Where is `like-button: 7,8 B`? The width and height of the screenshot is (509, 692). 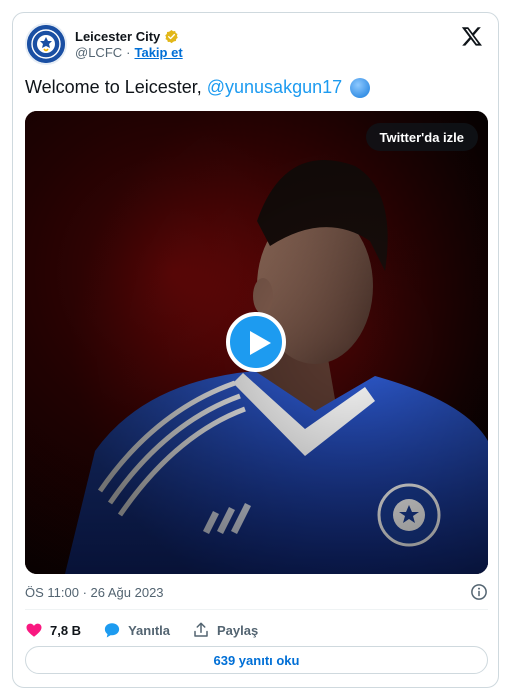
like-button: 7,8 B is located at coordinates (53, 630).